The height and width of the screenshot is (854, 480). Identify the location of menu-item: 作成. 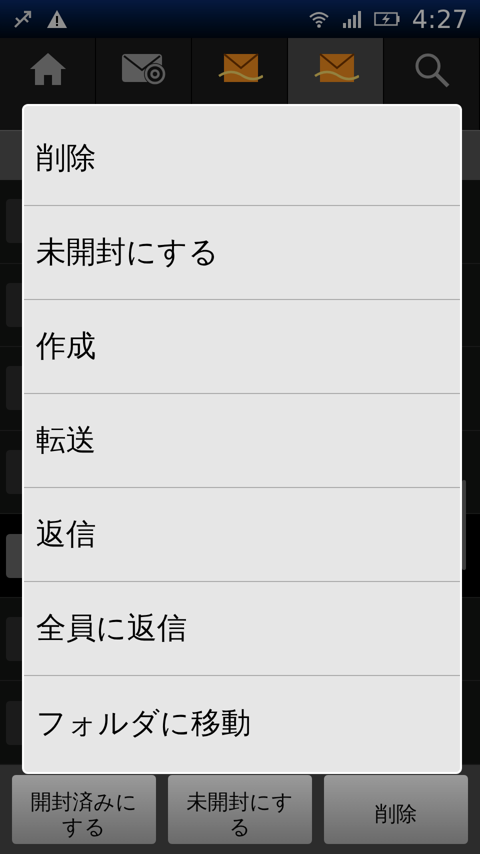
(242, 347).